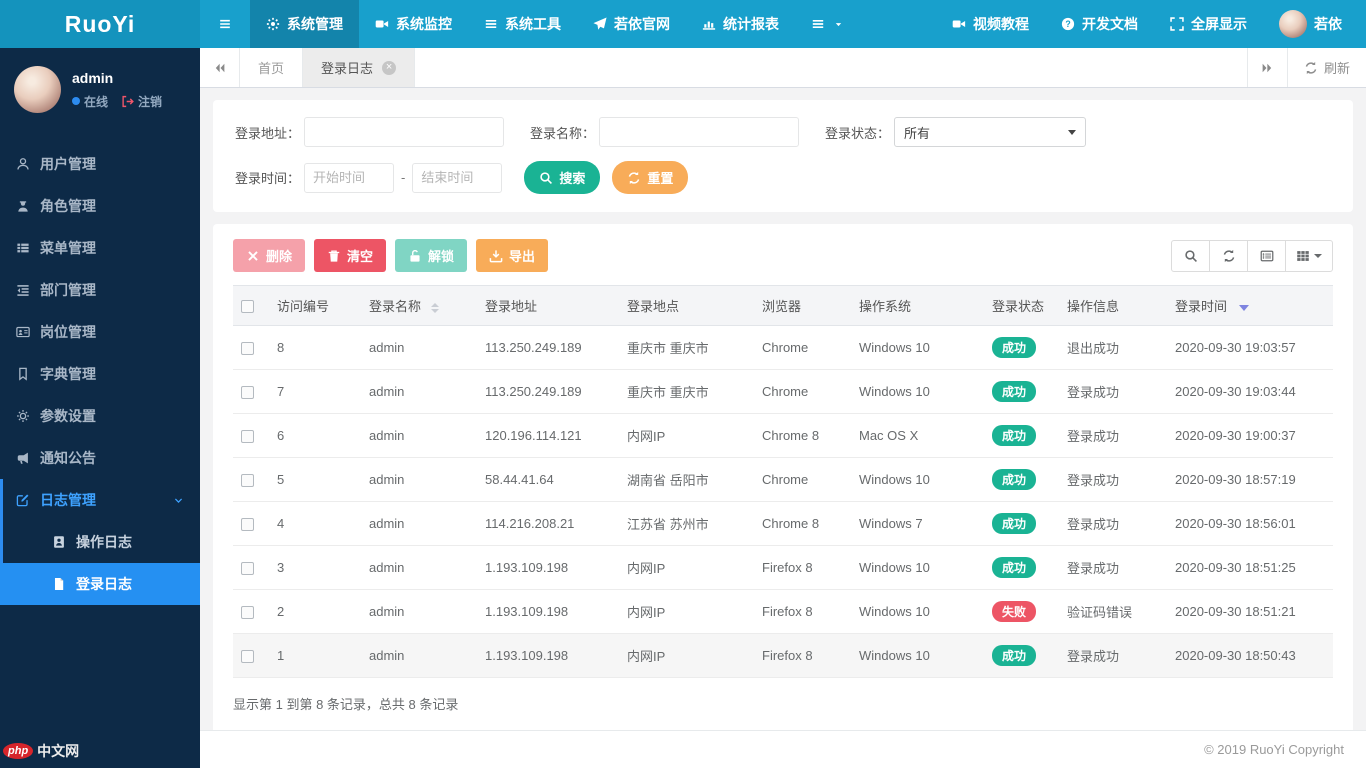 The height and width of the screenshot is (768, 1366). I want to click on tabs-scroll-right-button, so click(1266, 67).